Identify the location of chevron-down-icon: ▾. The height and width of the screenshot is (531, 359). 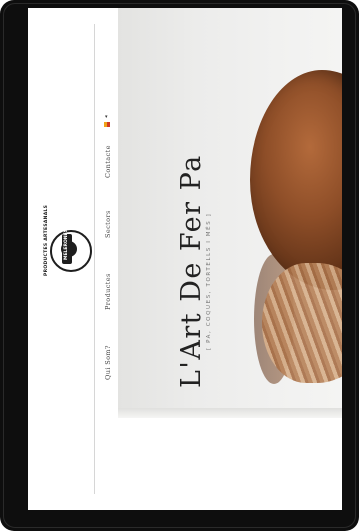
(106, 117).